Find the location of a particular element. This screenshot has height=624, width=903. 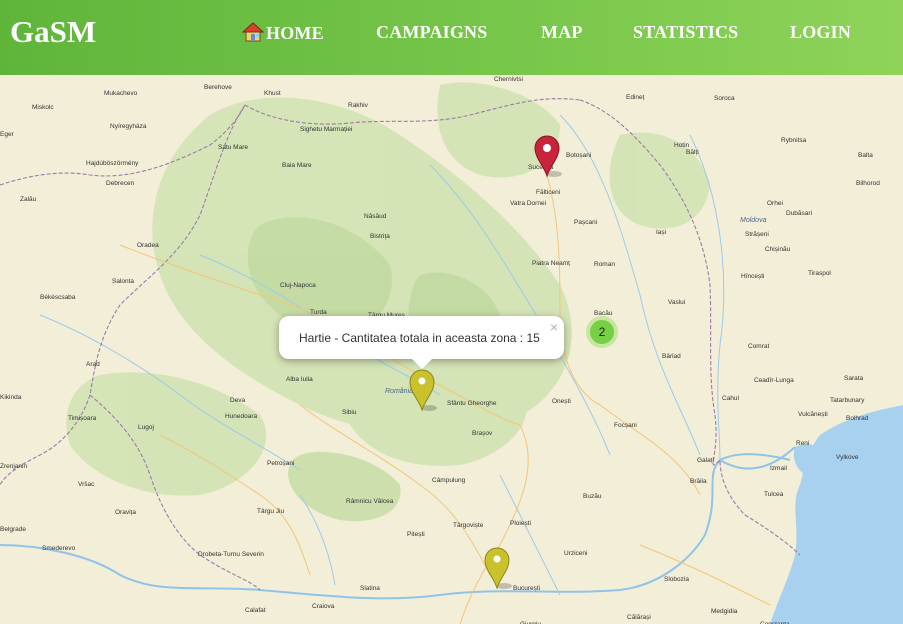

map-label: Pașcani is located at coordinates (585, 222).